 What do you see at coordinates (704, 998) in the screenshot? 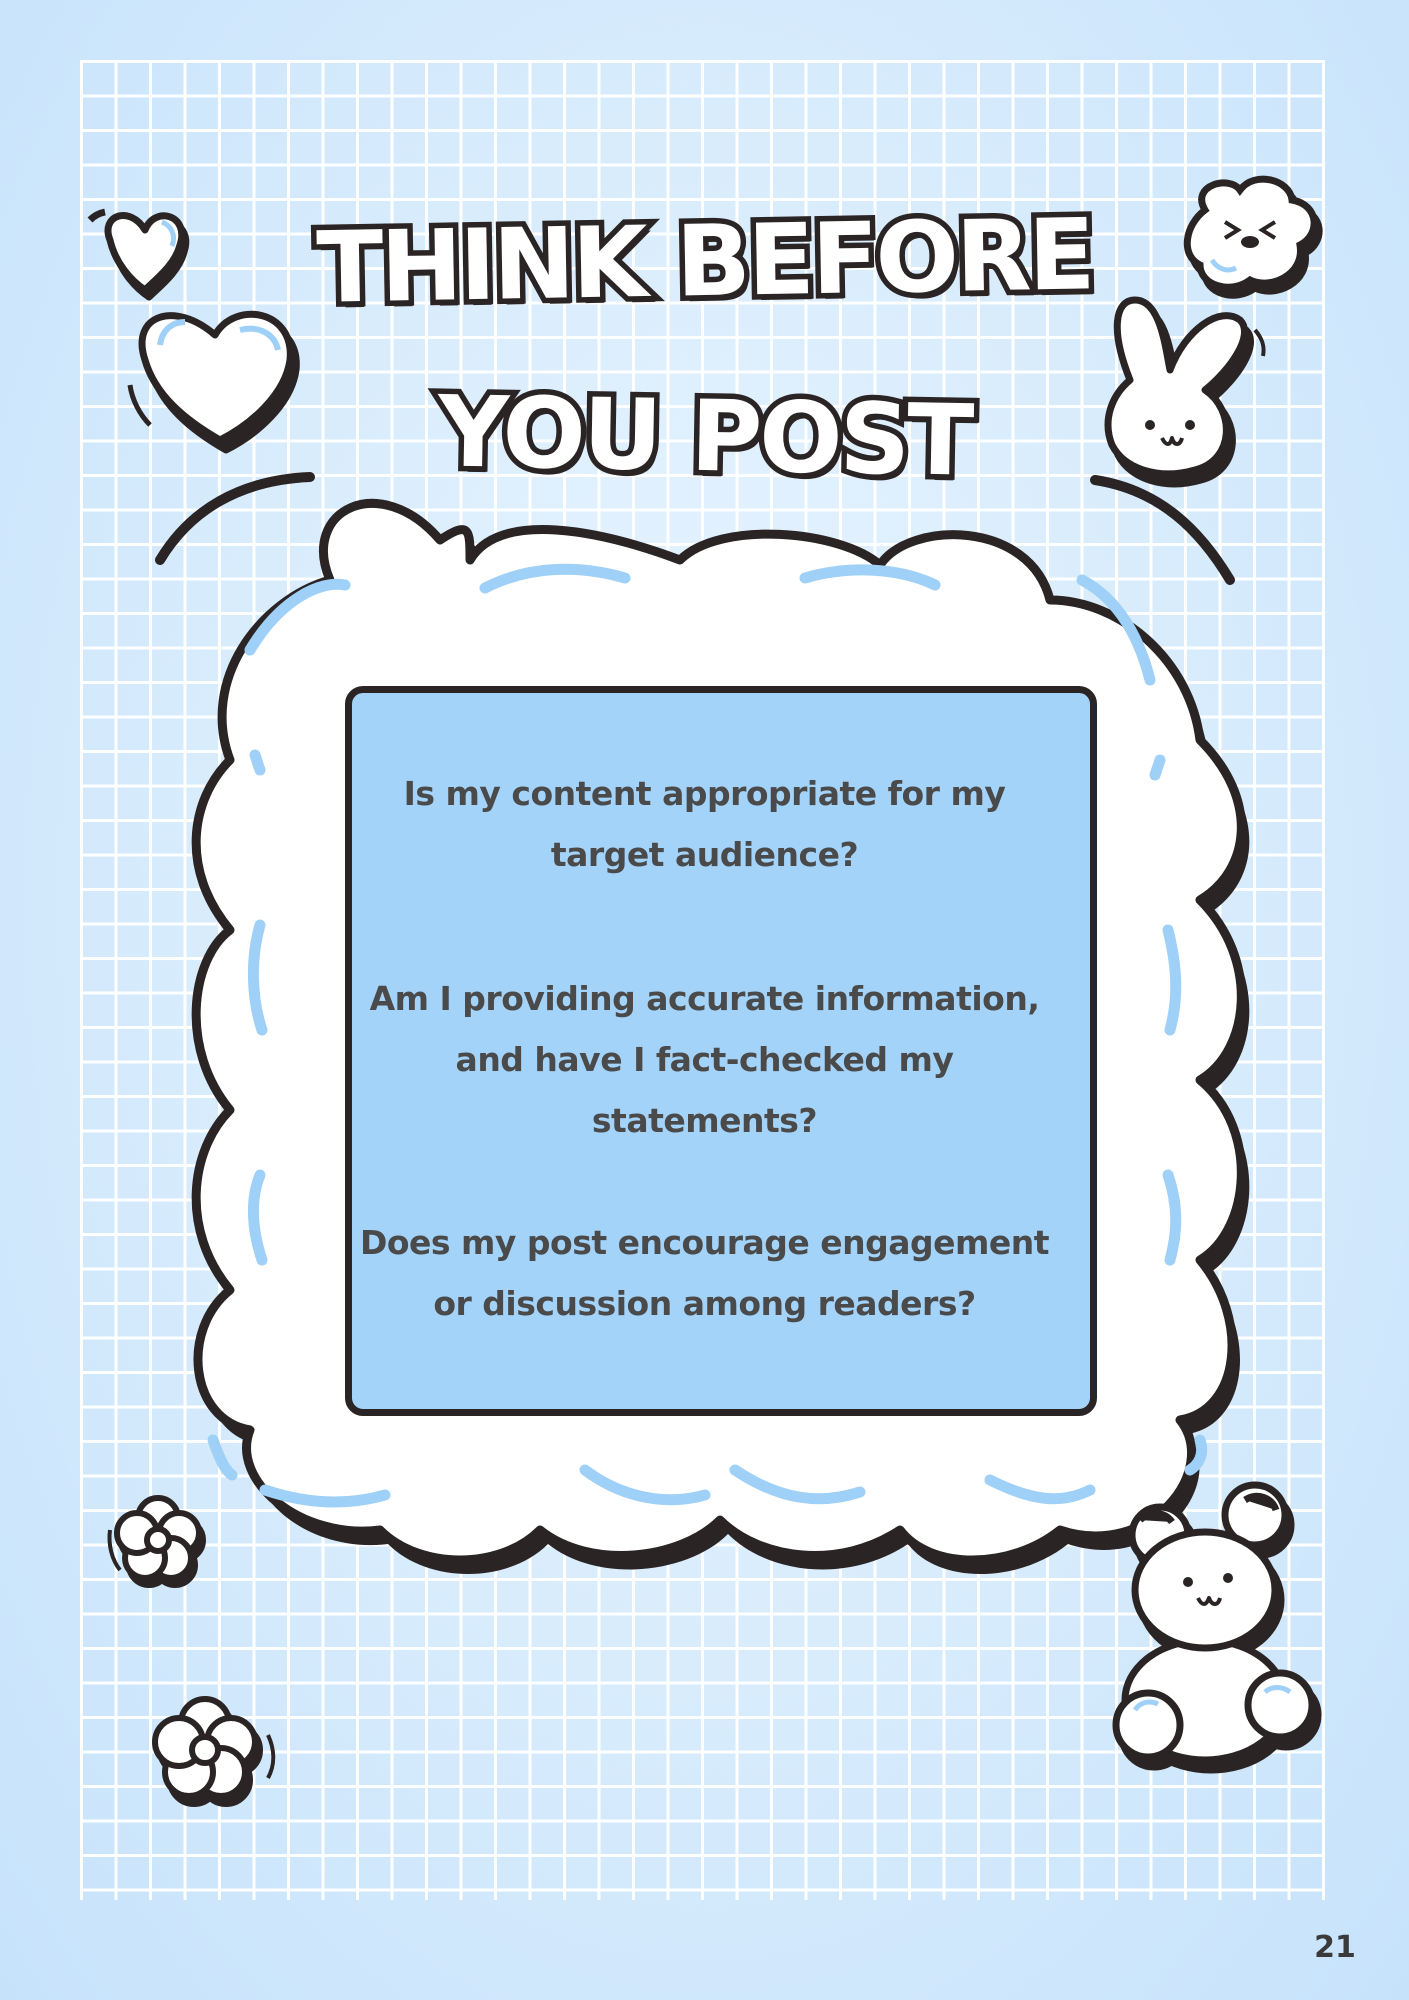
I see `question-2-line-1: Am I providing accurate information,` at bounding box center [704, 998].